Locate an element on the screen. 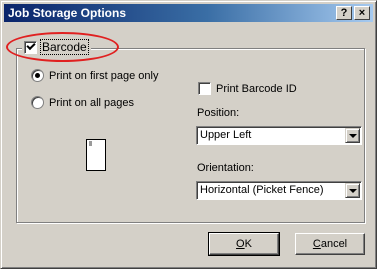 The image size is (379, 271). ok-button-label: OK is located at coordinates (244, 244).